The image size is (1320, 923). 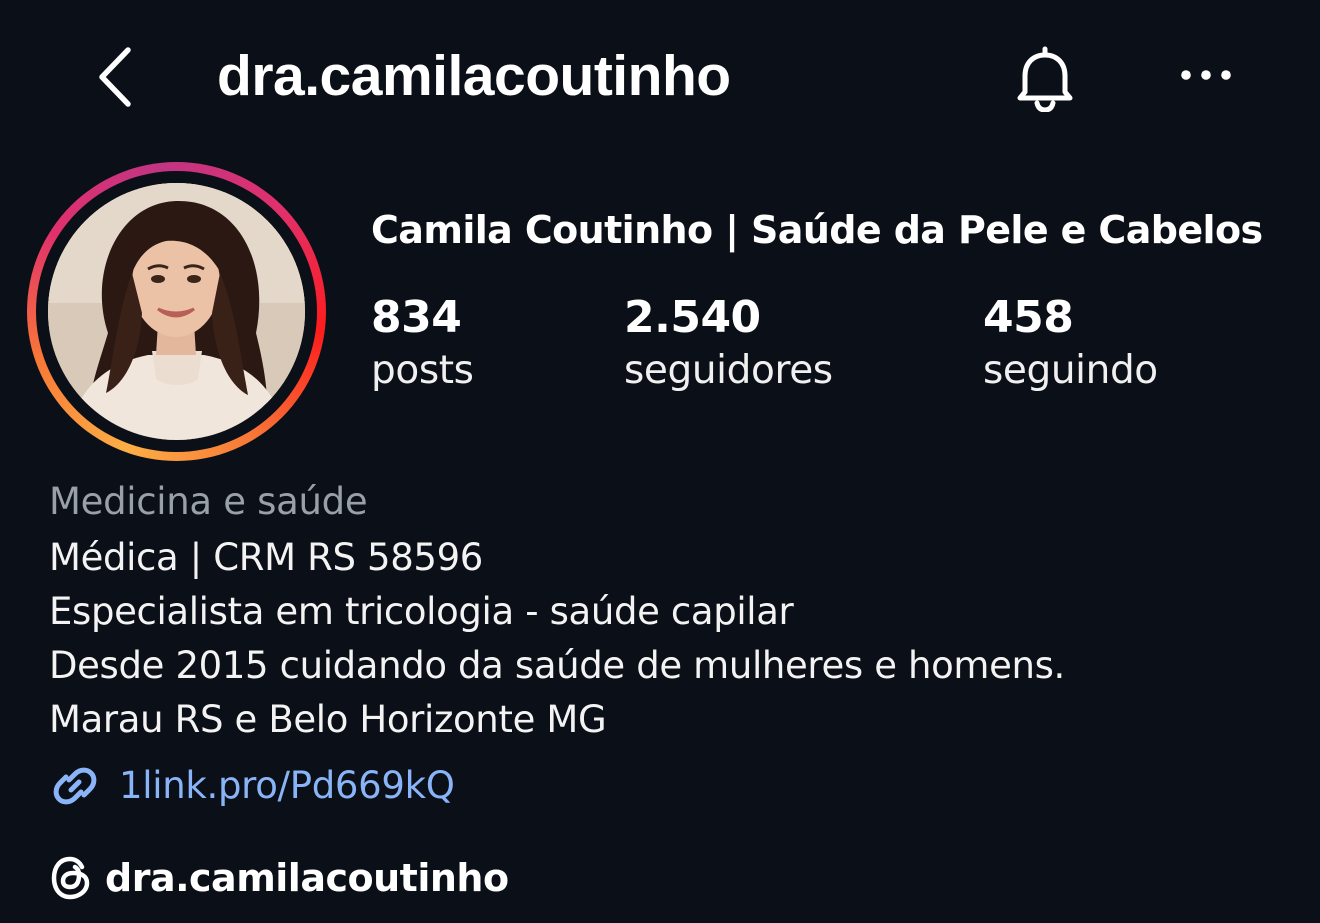 What do you see at coordinates (474, 76) in the screenshot?
I see `page-title: dra.camilacoutinho` at bounding box center [474, 76].